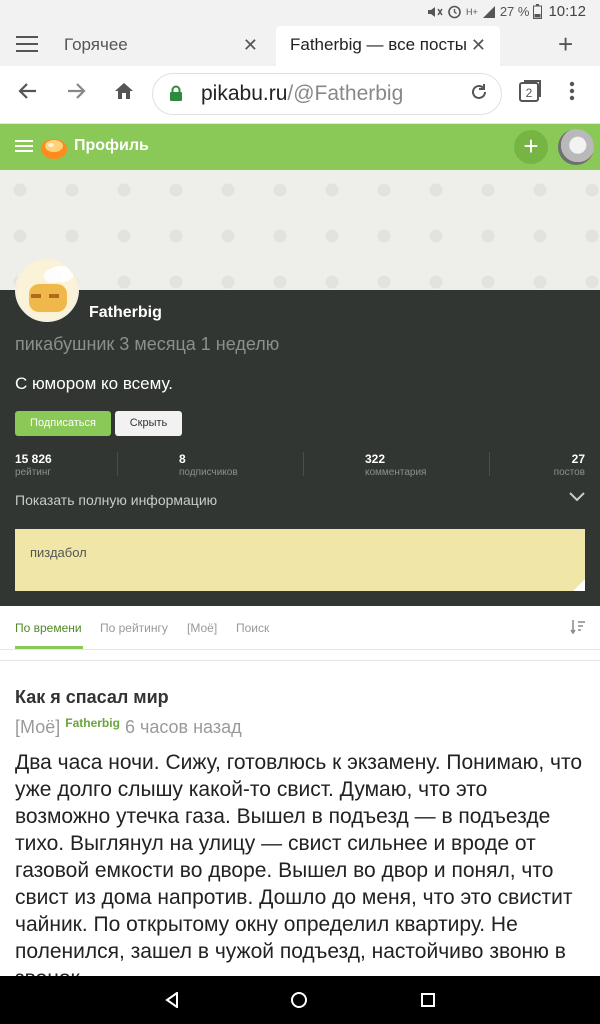  Describe the element at coordinates (47, 290) in the screenshot. I see `profile-avatar` at that location.